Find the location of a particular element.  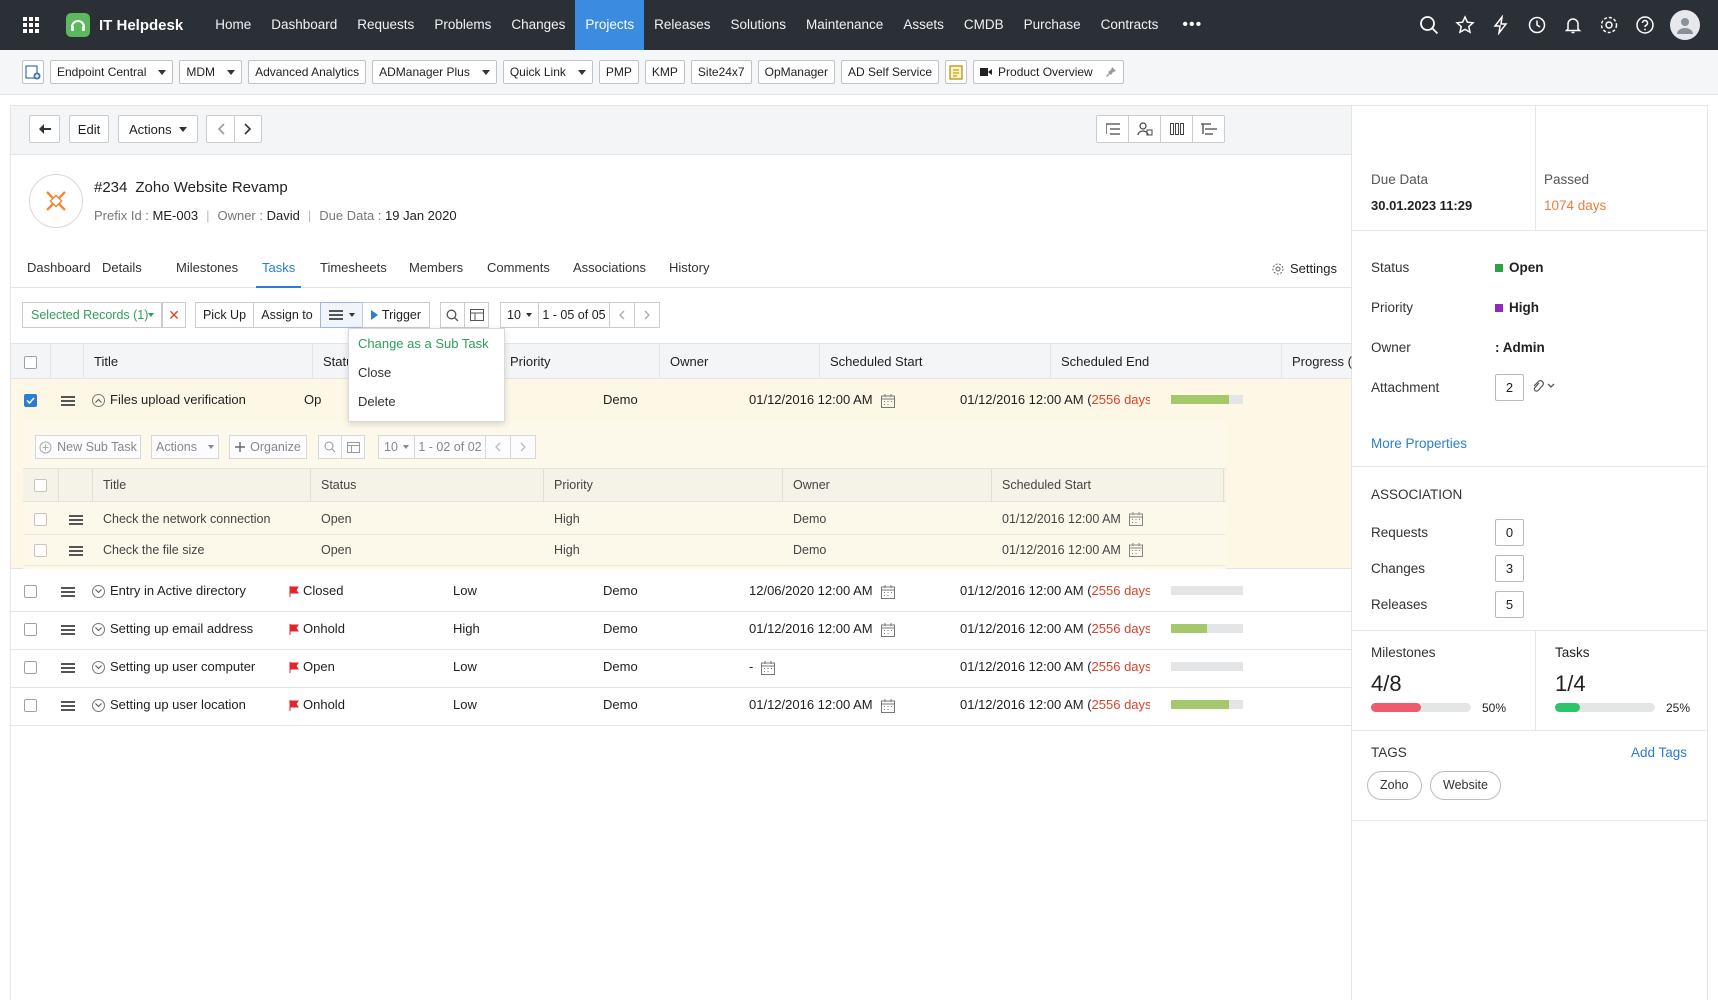

previous-page-button is located at coordinates (622, 315).